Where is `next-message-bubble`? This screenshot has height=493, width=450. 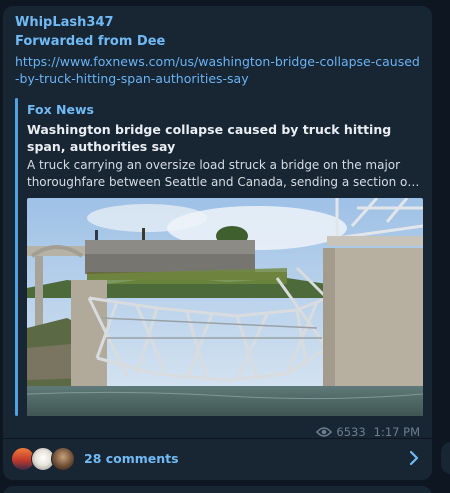 next-message-bubble is located at coordinates (217, 489).